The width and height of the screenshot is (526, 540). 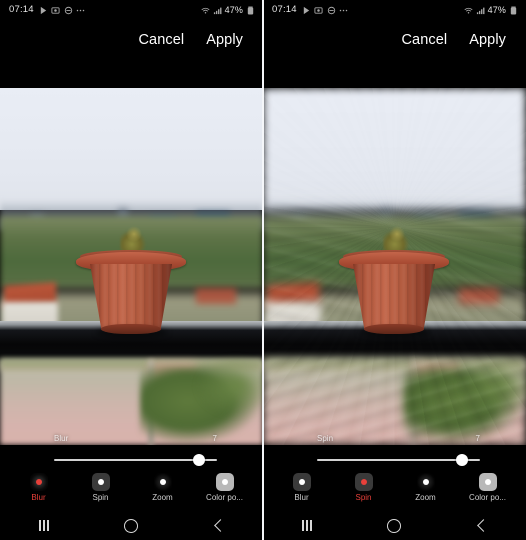 What do you see at coordinates (61, 438) in the screenshot?
I see `slider-effect-label: Blur` at bounding box center [61, 438].